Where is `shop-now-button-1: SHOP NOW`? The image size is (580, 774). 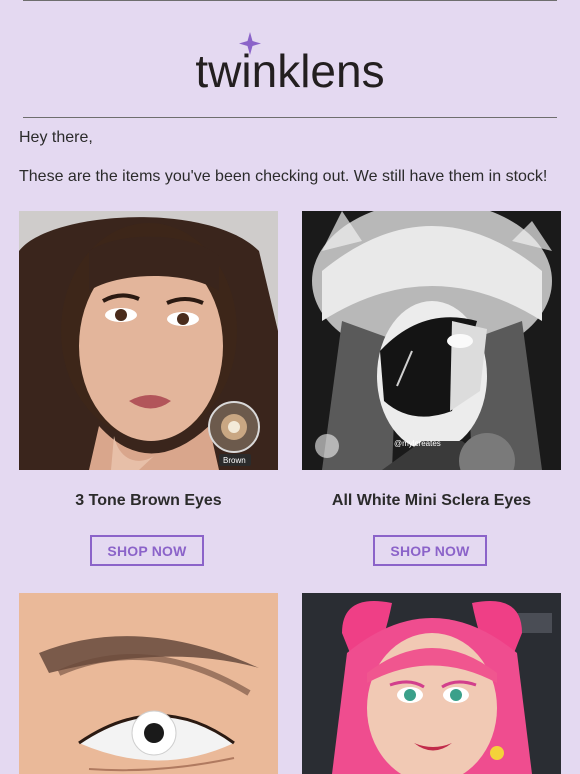 shop-now-button-1: SHOP NOW is located at coordinates (147, 550).